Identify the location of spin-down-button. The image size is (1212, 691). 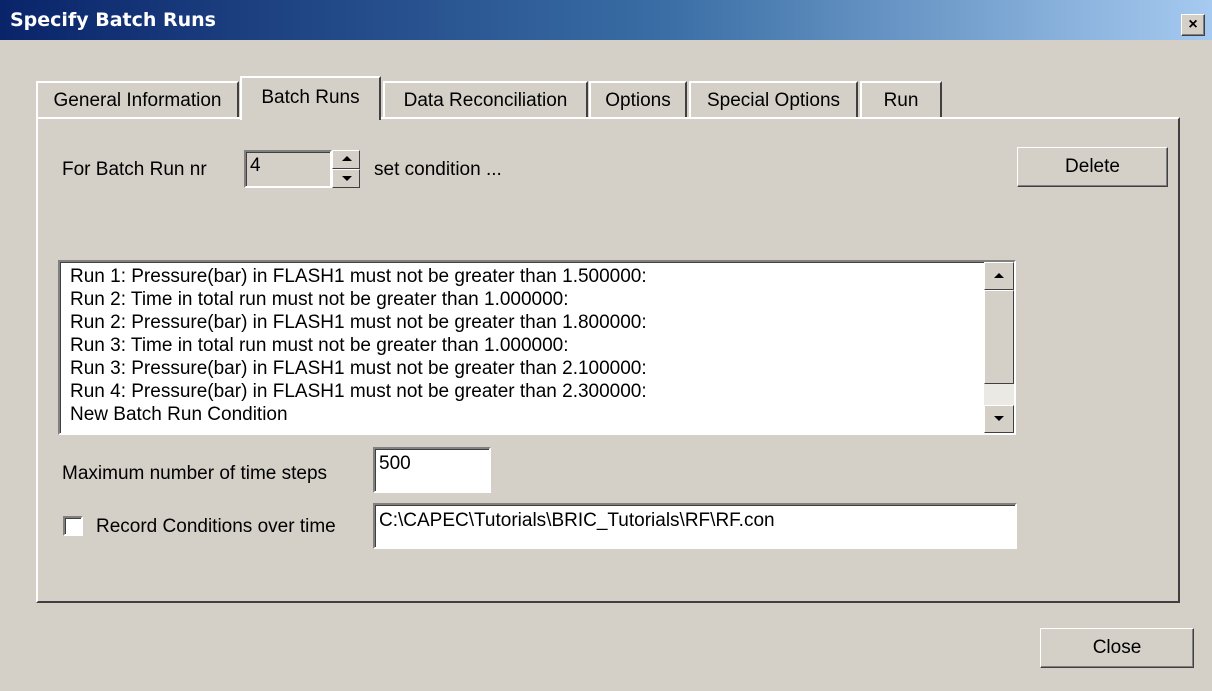
(346, 178).